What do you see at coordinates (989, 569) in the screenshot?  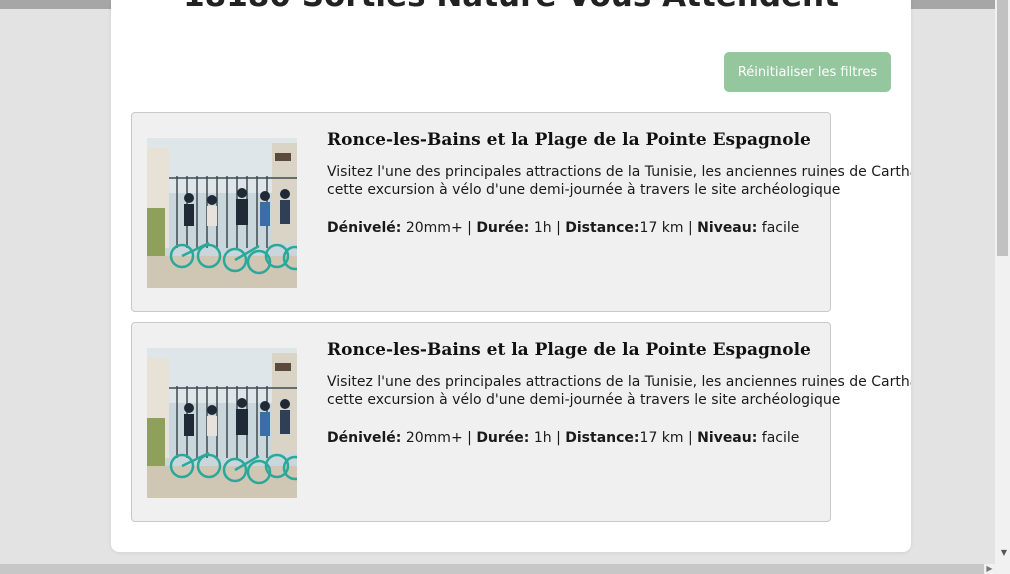 I see `scroll-right-arrow-icon: ▶` at bounding box center [989, 569].